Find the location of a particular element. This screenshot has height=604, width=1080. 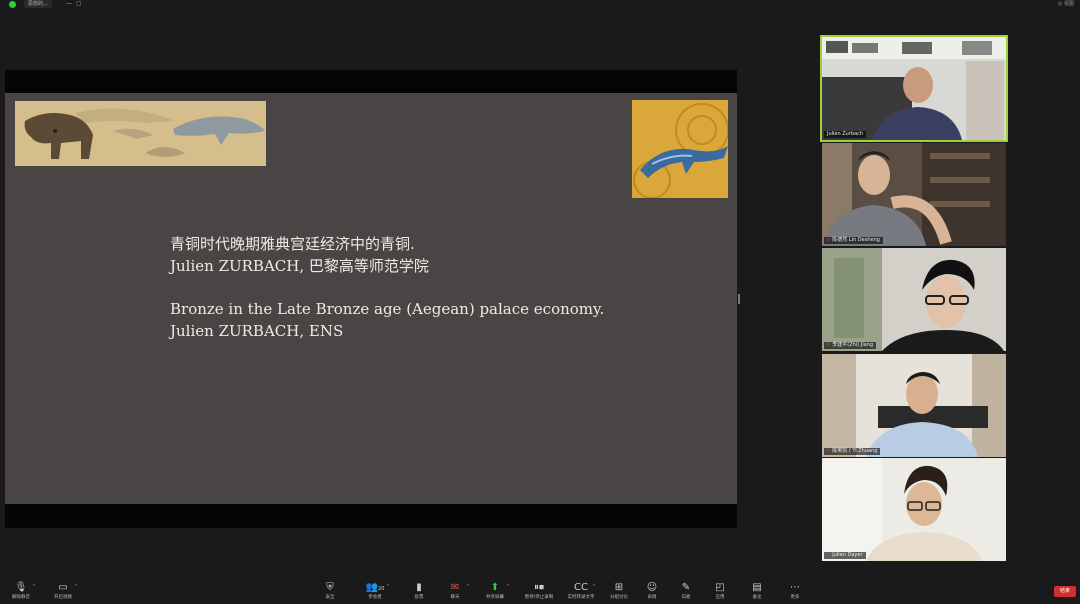

connection-status-icon is located at coordinates (12, 4).